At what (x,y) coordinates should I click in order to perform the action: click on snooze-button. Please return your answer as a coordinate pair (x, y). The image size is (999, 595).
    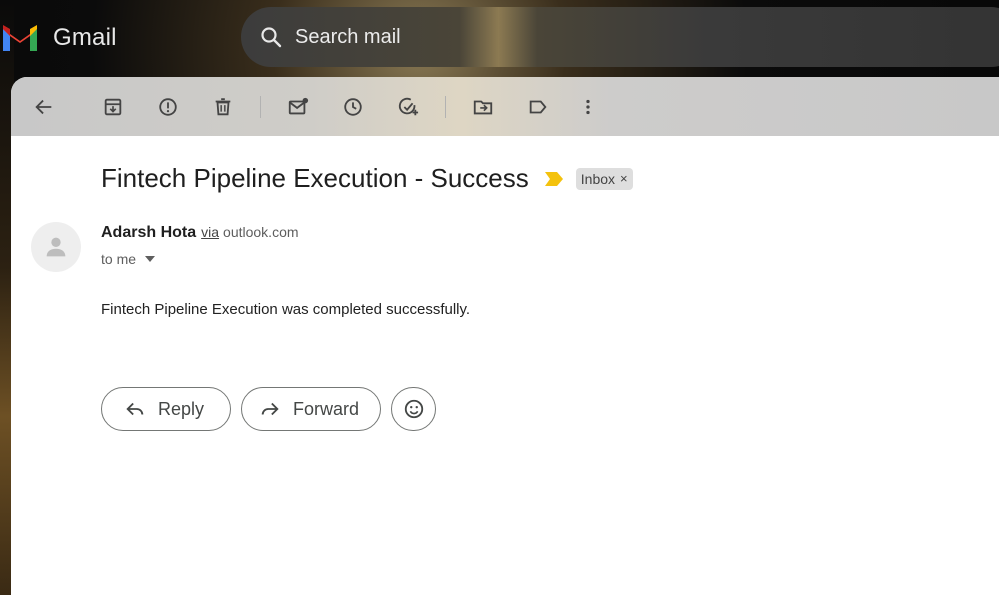
    Looking at the image, I should click on (353, 107).